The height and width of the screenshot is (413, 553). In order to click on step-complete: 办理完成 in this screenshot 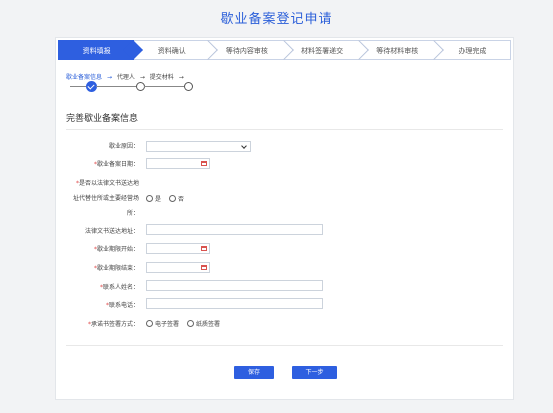, I will do `click(473, 50)`.